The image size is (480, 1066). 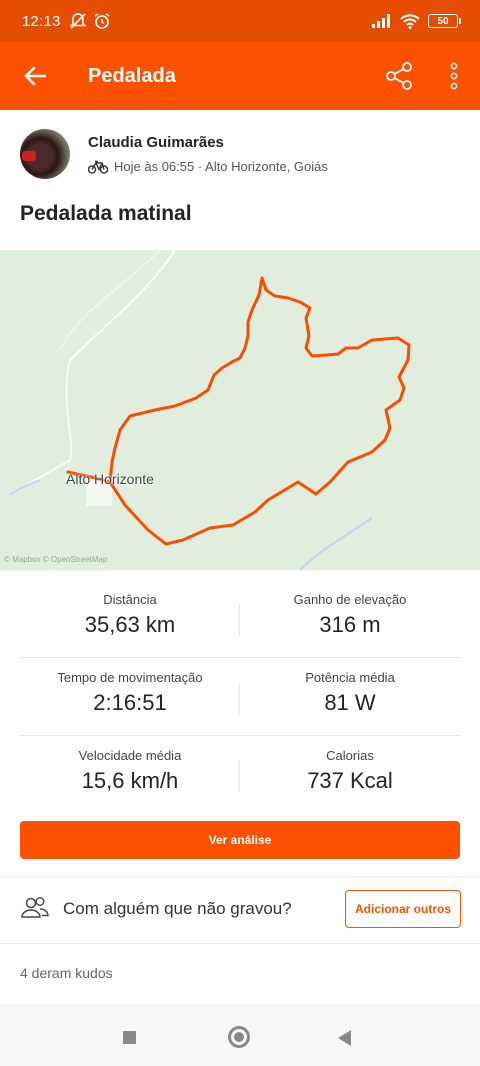 I want to click on stat-value: 35,63 km, so click(x=130, y=624).